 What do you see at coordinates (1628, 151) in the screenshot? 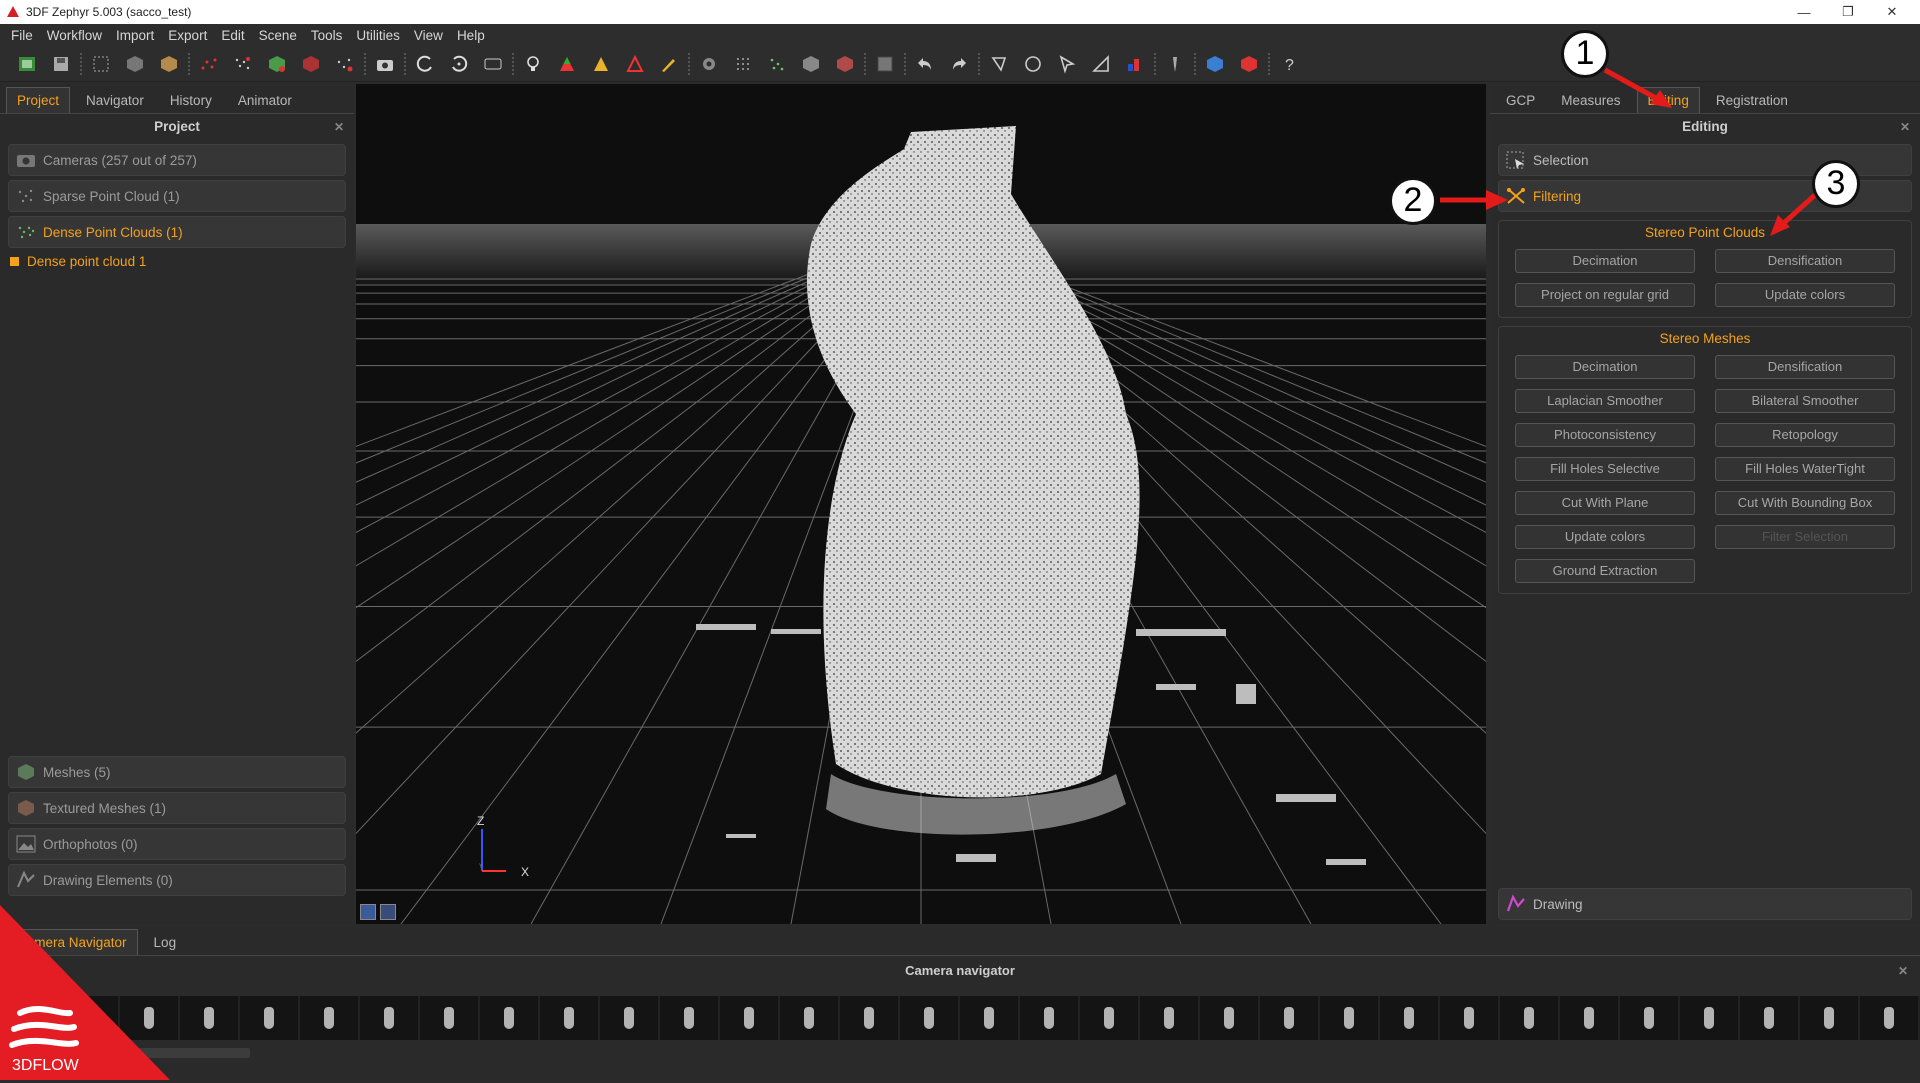
I see `annotation-layer` at bounding box center [1628, 151].